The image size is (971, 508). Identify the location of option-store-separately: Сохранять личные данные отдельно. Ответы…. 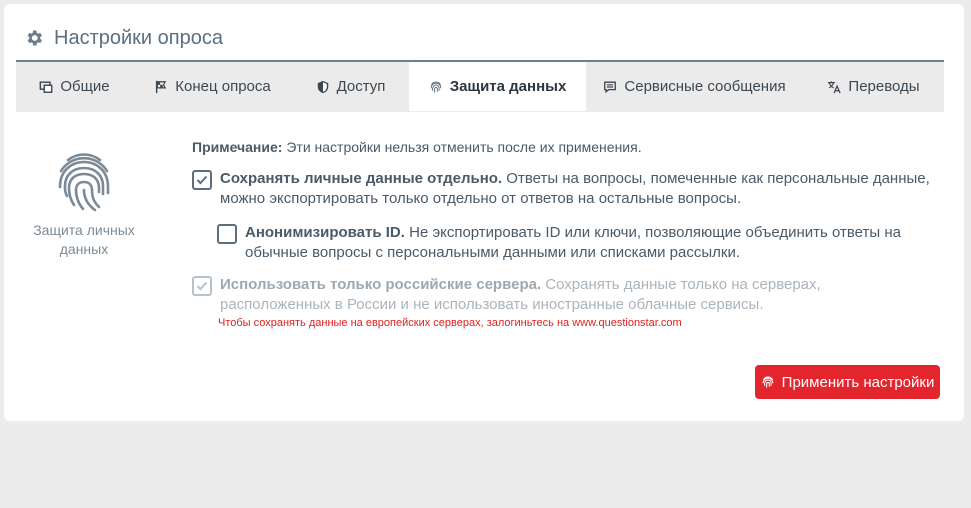
(562, 189).